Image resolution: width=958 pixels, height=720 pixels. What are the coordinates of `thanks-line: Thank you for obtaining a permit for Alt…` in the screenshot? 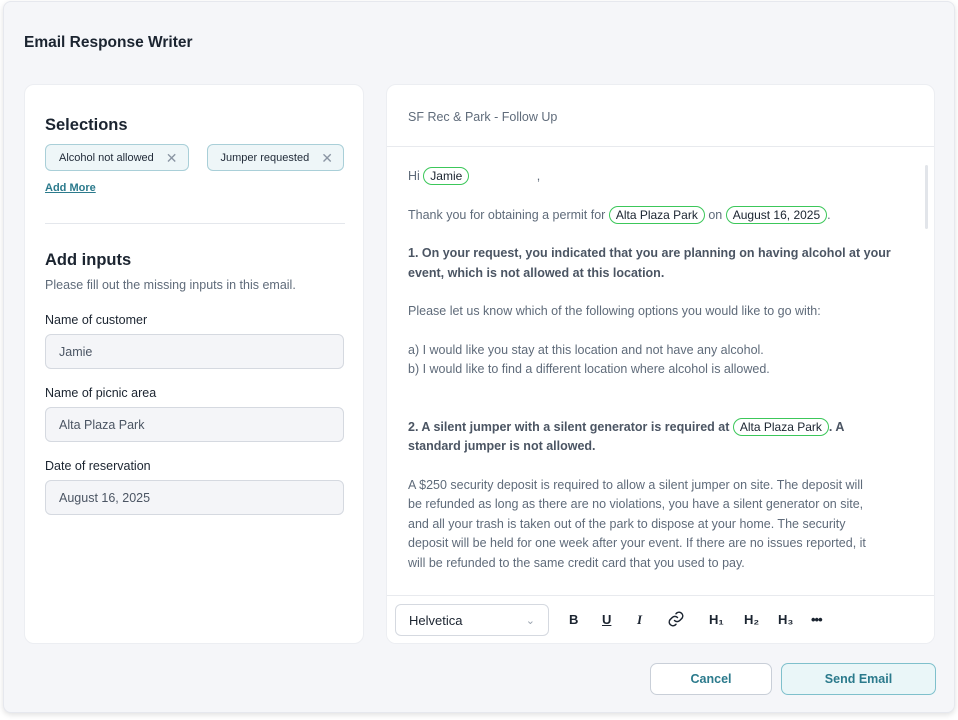 It's located at (653, 215).